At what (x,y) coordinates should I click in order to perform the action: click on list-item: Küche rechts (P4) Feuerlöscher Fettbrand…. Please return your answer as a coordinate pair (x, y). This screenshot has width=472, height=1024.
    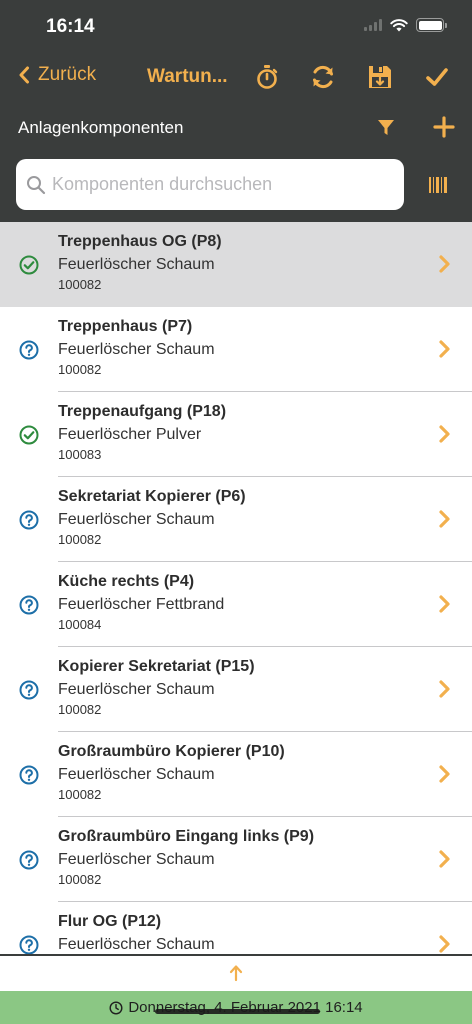
    Looking at the image, I should click on (236, 604).